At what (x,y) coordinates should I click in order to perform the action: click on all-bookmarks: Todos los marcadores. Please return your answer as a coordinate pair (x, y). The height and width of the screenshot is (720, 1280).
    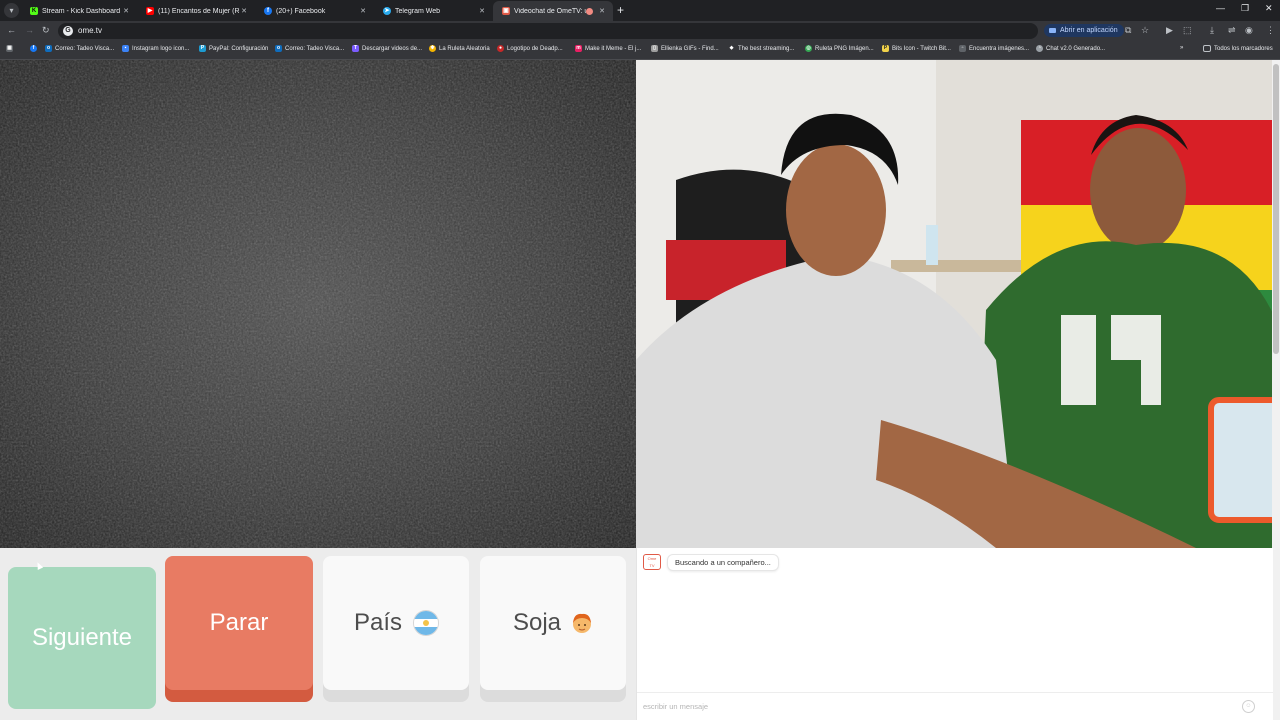
    Looking at the image, I should click on (1238, 48).